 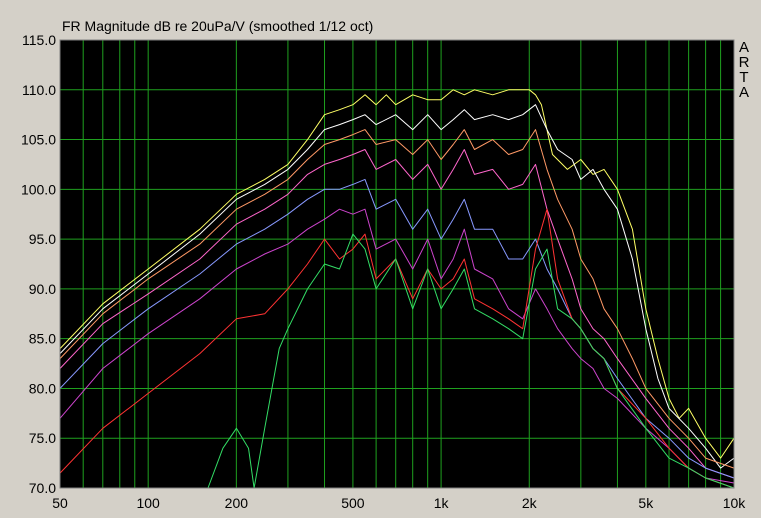 I want to click on x-tick-label: 200, so click(x=237, y=503).